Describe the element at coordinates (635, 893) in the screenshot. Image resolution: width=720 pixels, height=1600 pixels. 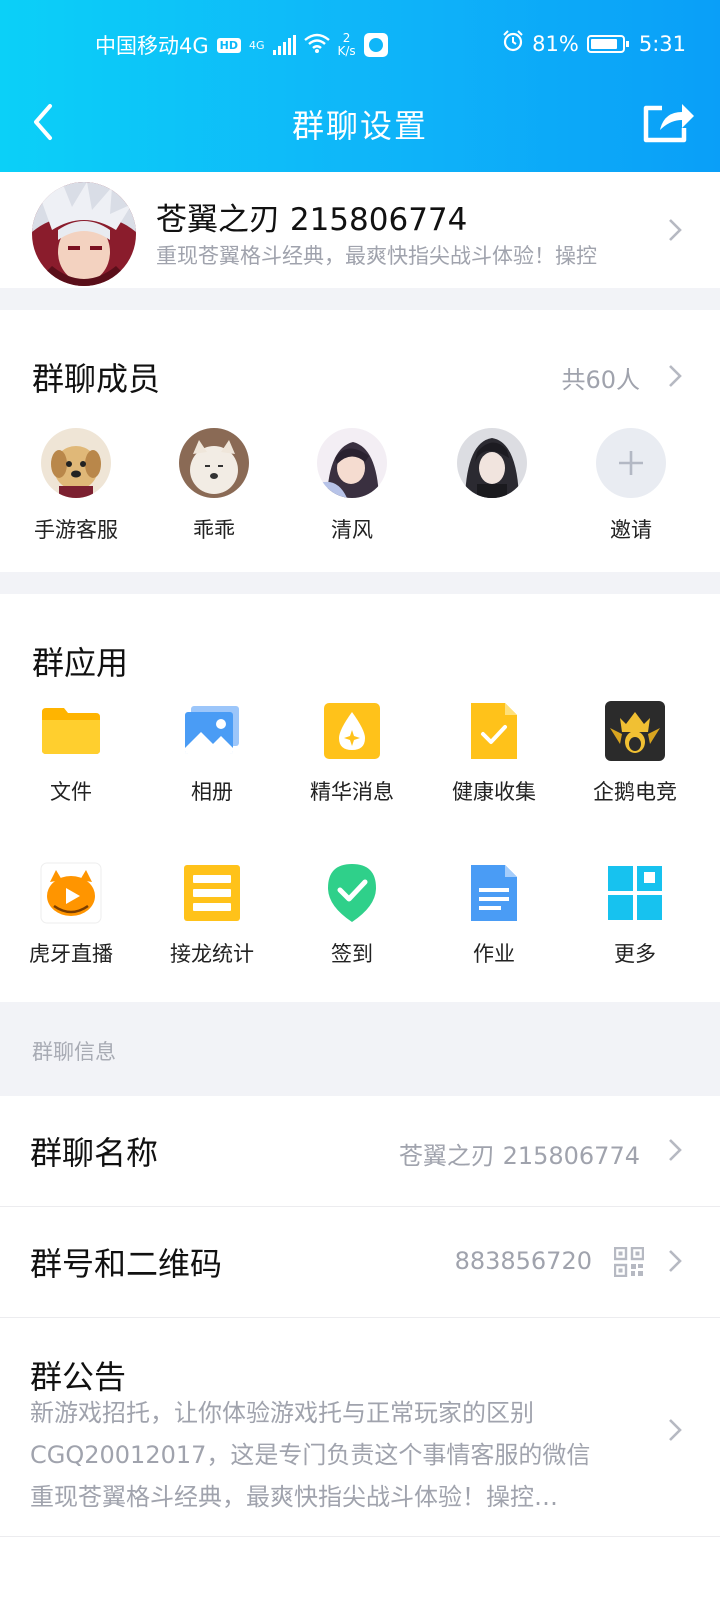
I see `more-apps-icon` at that location.